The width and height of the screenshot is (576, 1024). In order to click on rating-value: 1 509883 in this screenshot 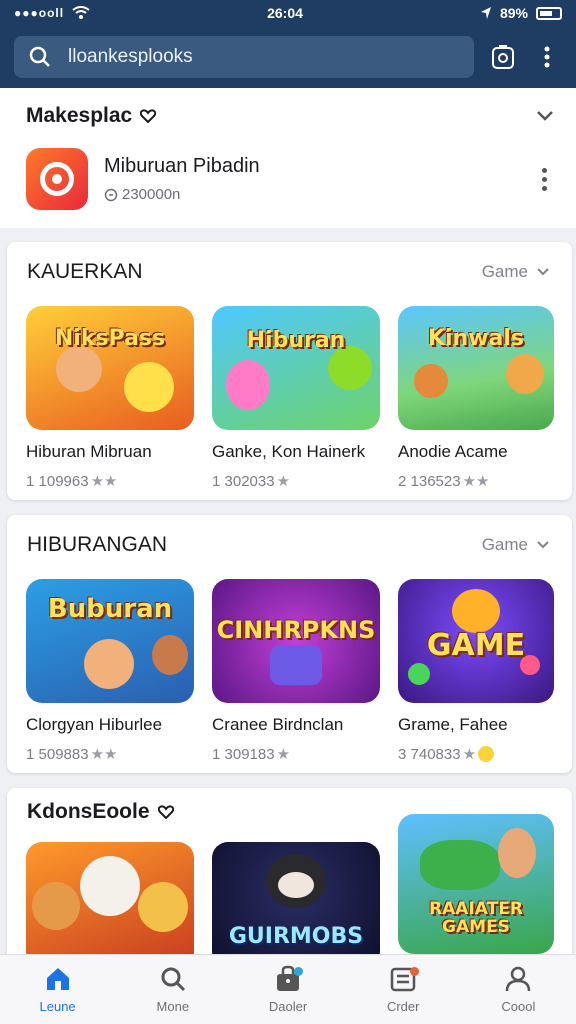, I will do `click(57, 754)`.